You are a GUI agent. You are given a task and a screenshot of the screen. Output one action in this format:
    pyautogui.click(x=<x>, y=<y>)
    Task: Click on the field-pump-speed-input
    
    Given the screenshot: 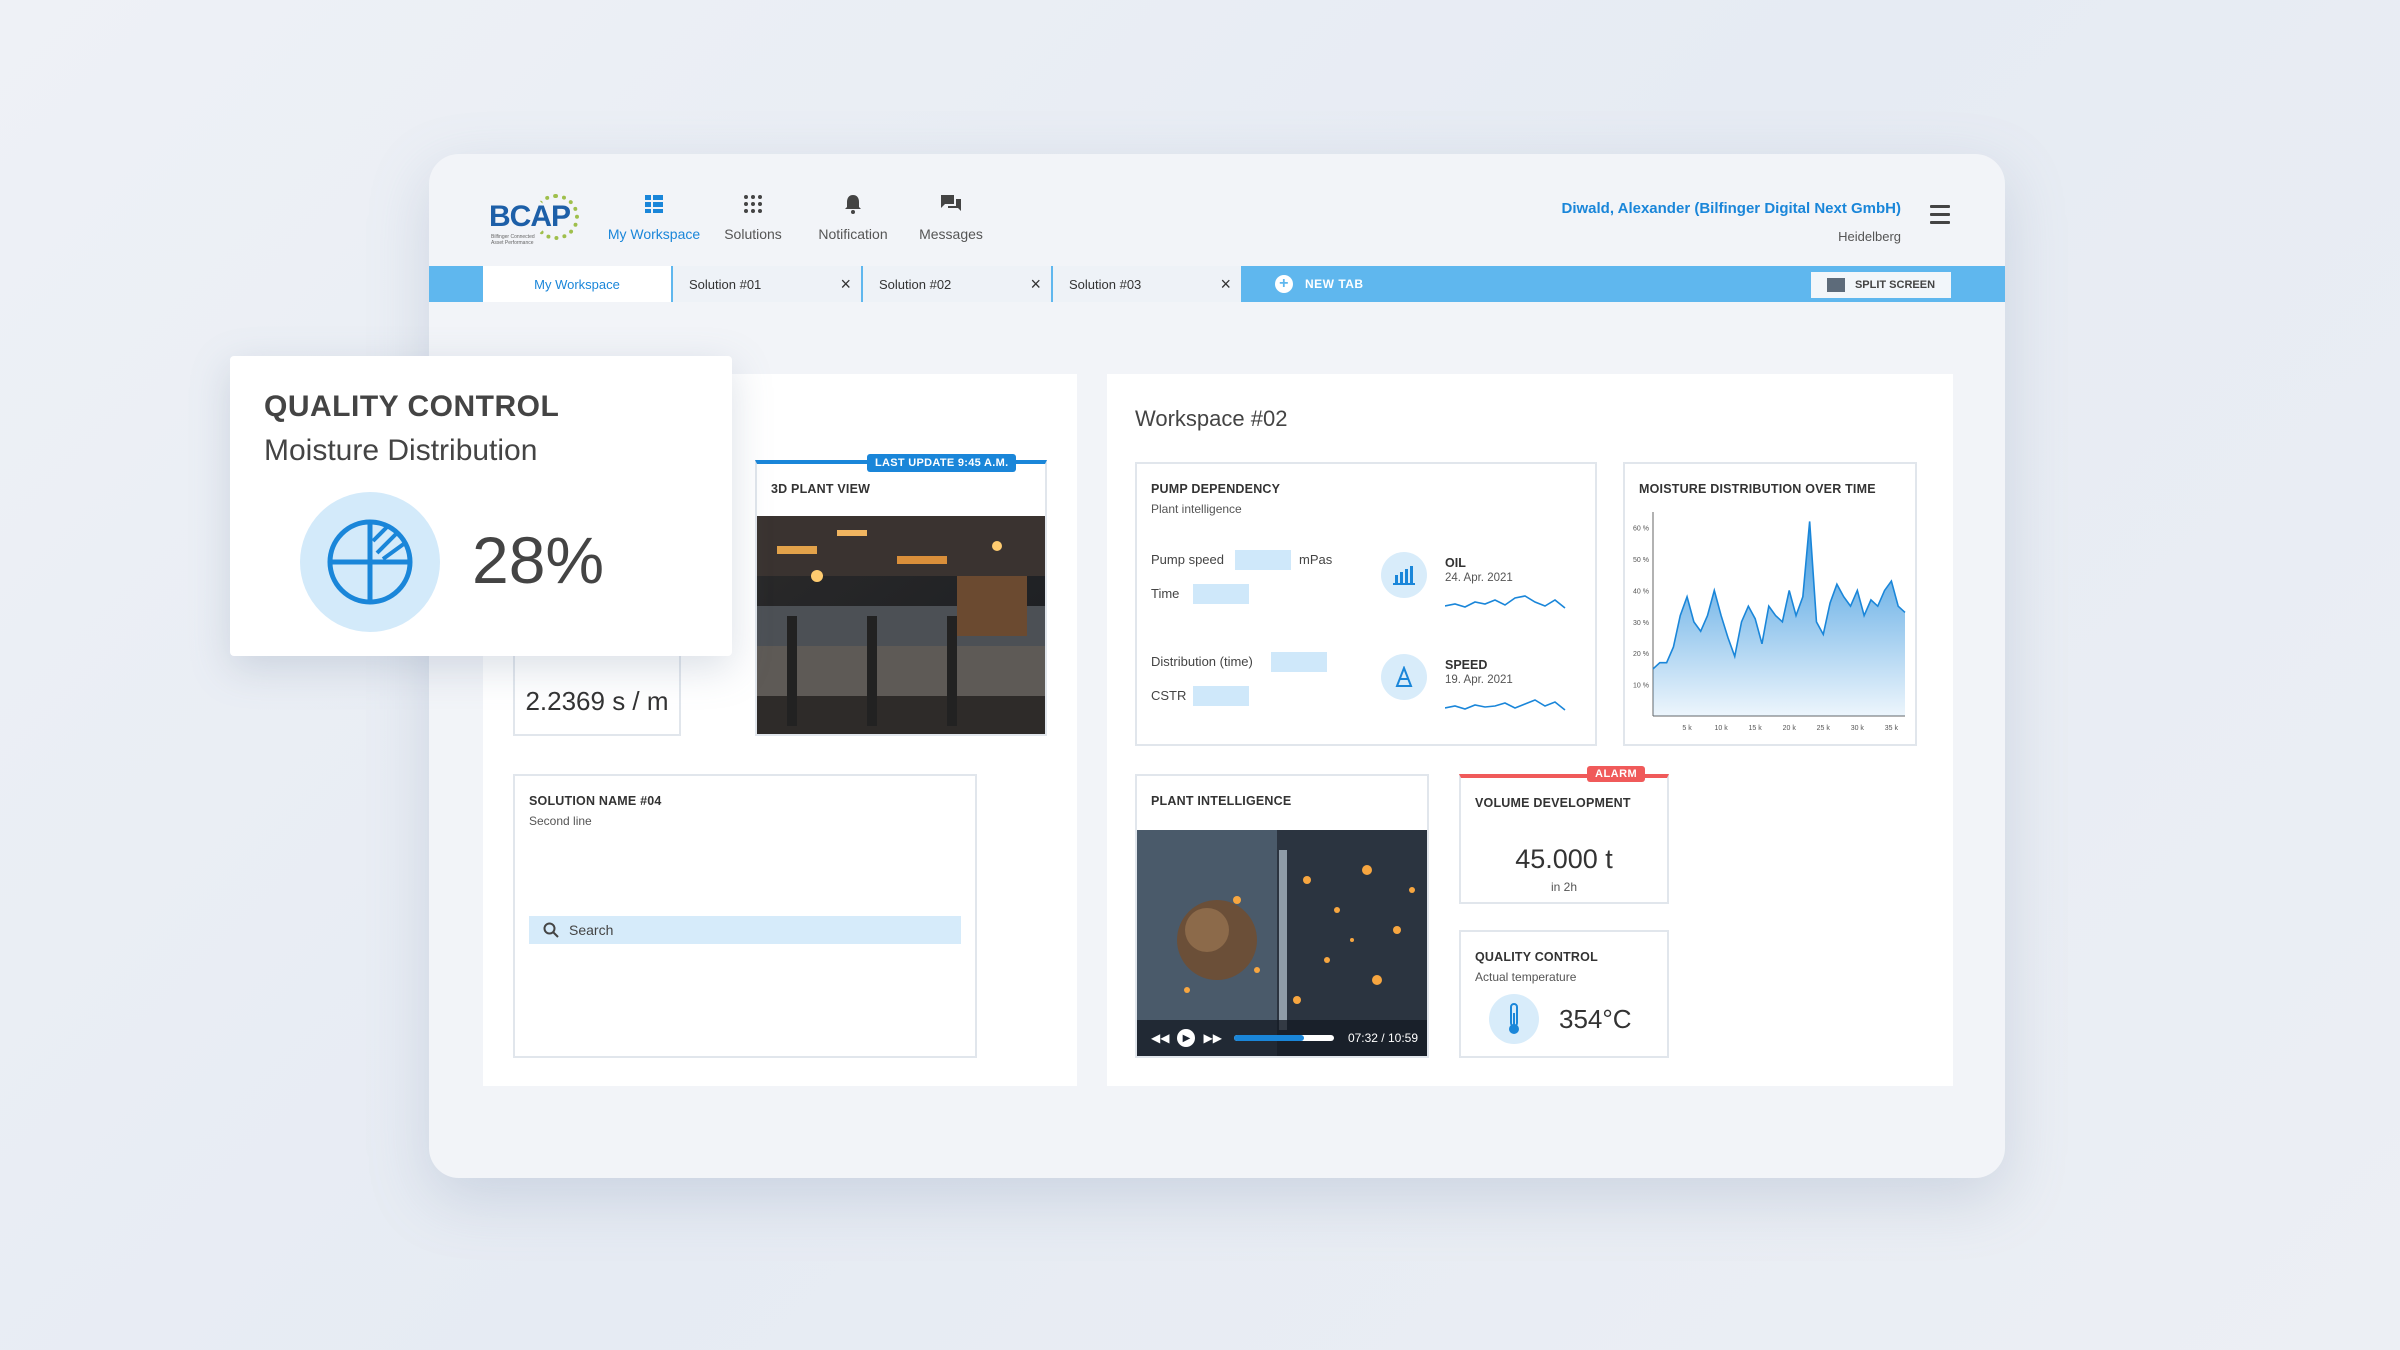 What is the action you would take?
    pyautogui.click(x=1263, y=560)
    